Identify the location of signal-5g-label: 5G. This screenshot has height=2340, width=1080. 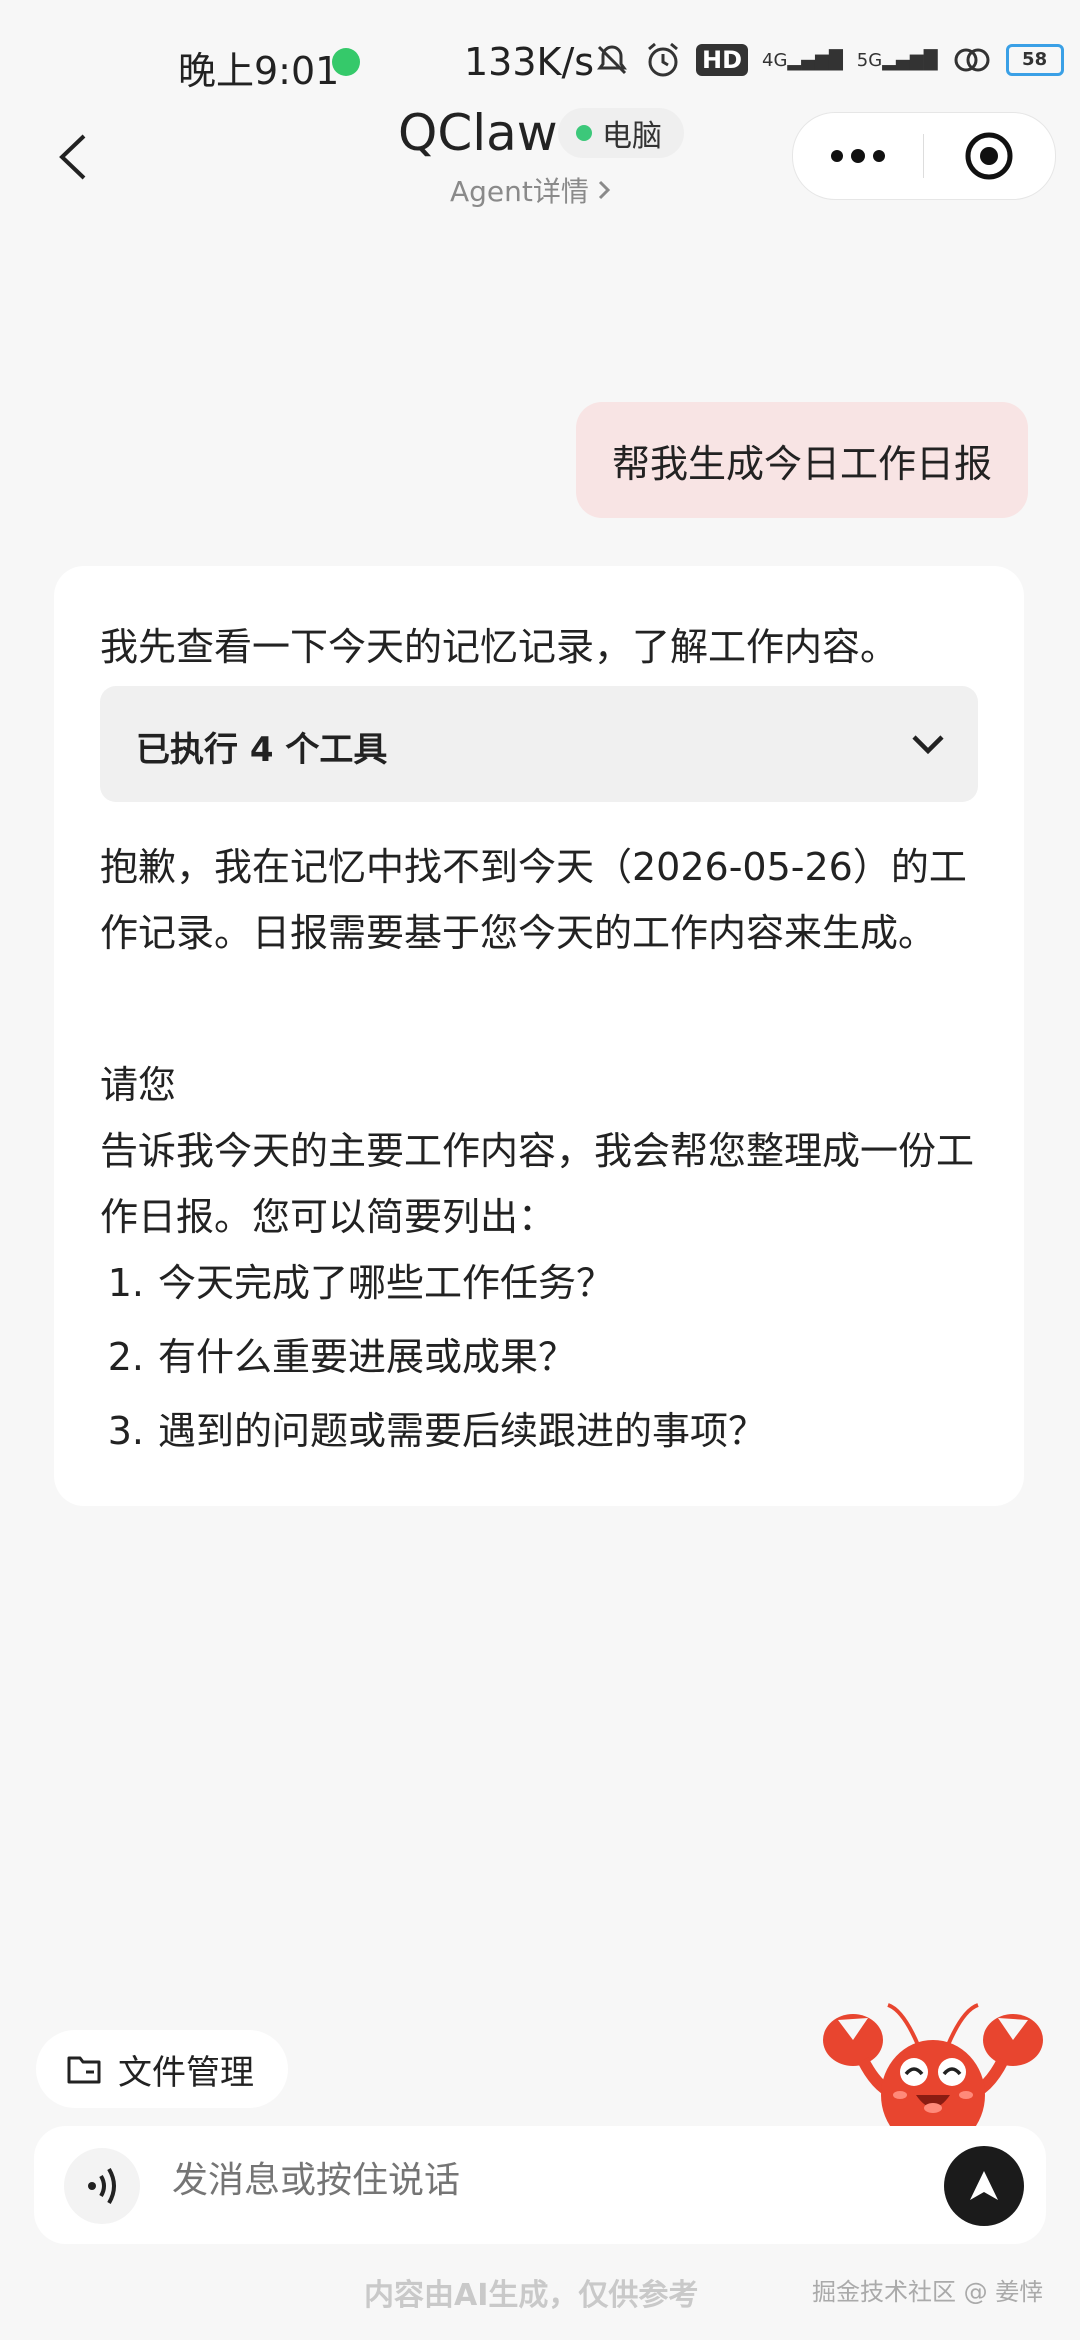
(869, 60).